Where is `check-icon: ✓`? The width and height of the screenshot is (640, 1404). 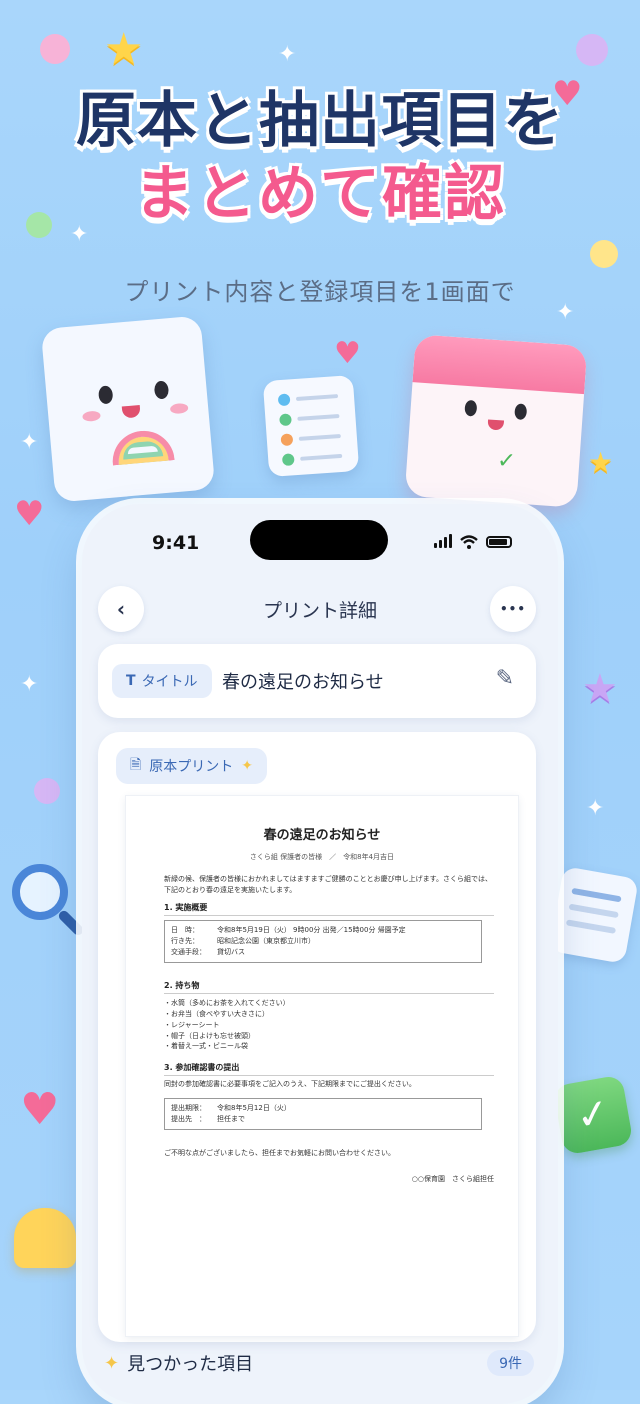
check-icon: ✓ is located at coordinates (506, 461).